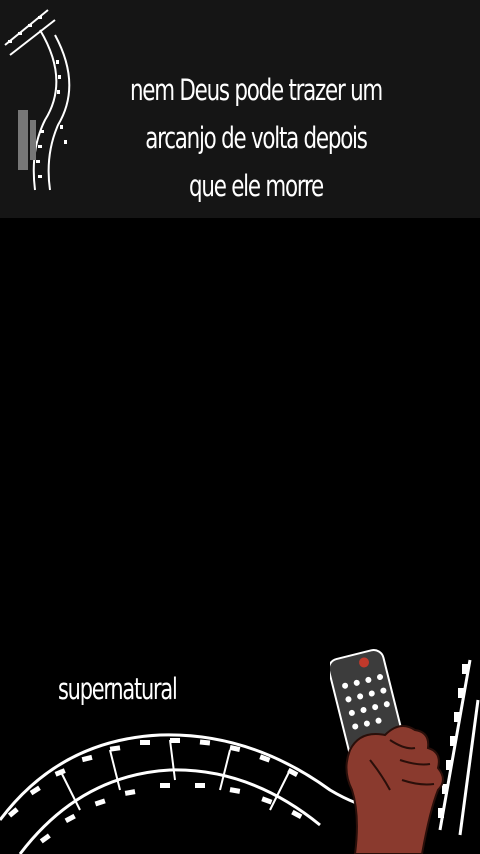 This screenshot has height=854, width=480. I want to click on caption-line: arcanjo de volta depois, so click(256, 138).